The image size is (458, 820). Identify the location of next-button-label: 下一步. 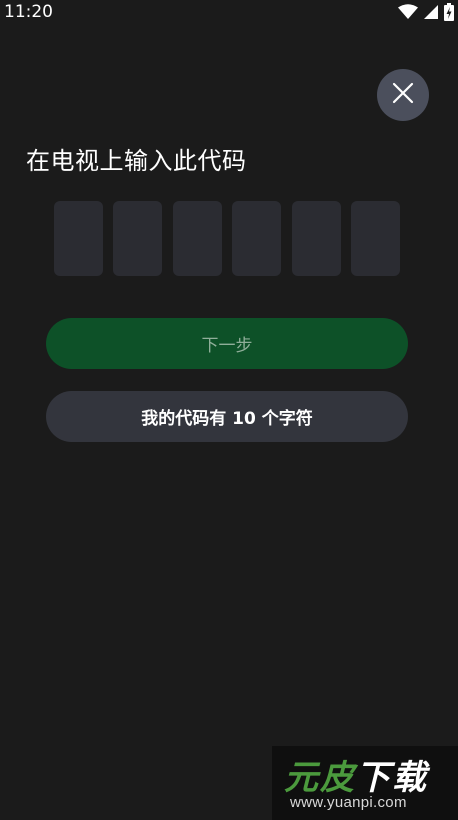
(227, 346).